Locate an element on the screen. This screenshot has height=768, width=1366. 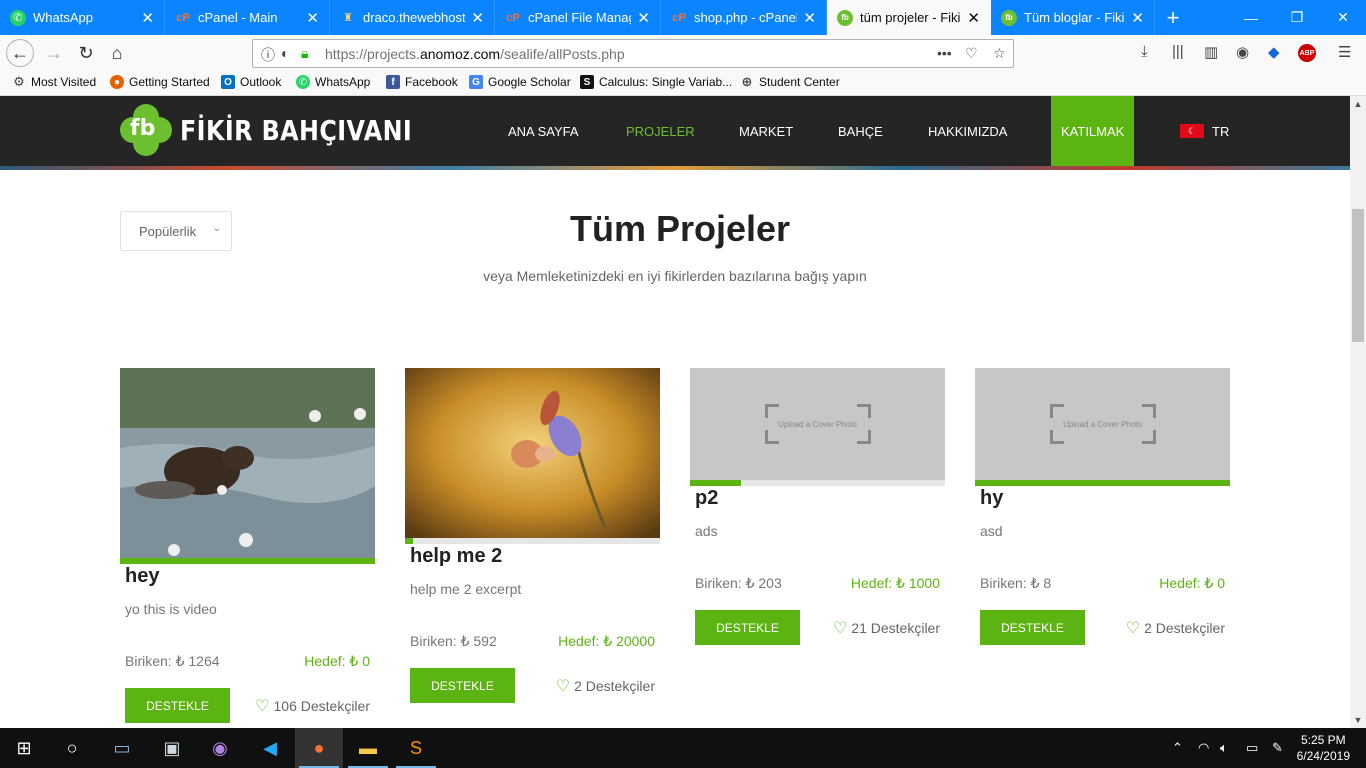
taskbar-clock: 5:25 PM 6/24/2019 is located at coordinates (1323, 748).